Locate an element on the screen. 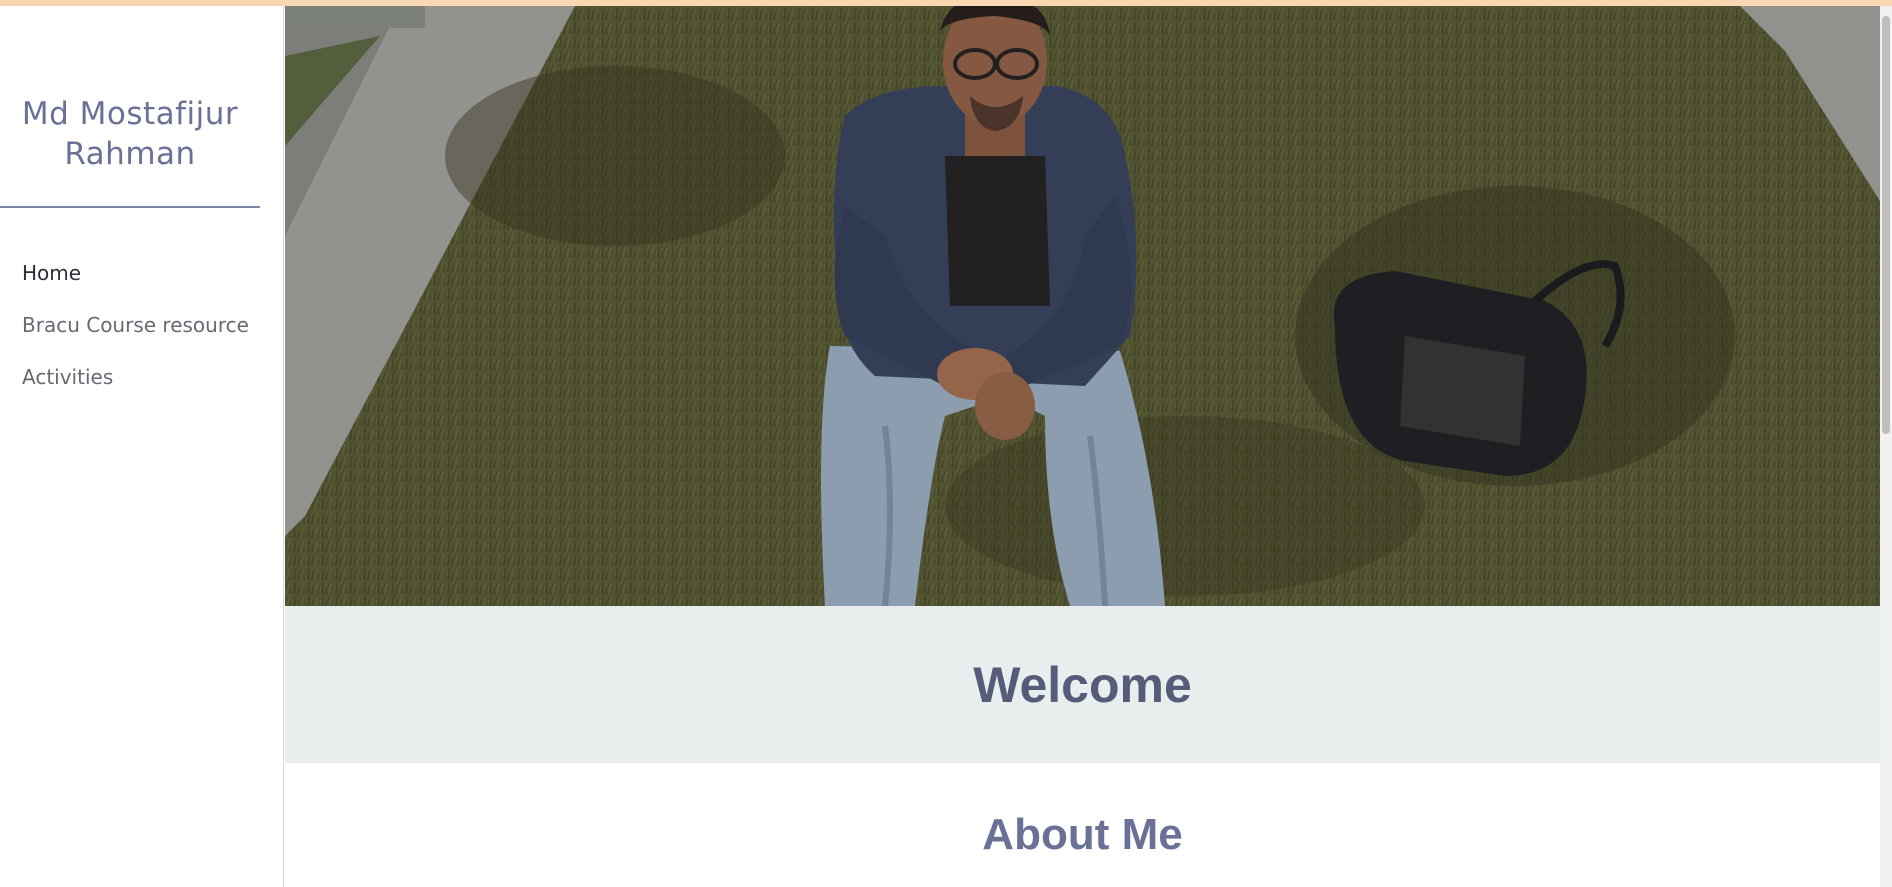  sidebar-nav: Home Bracu Course resource Activities is located at coordinates (135, 336).